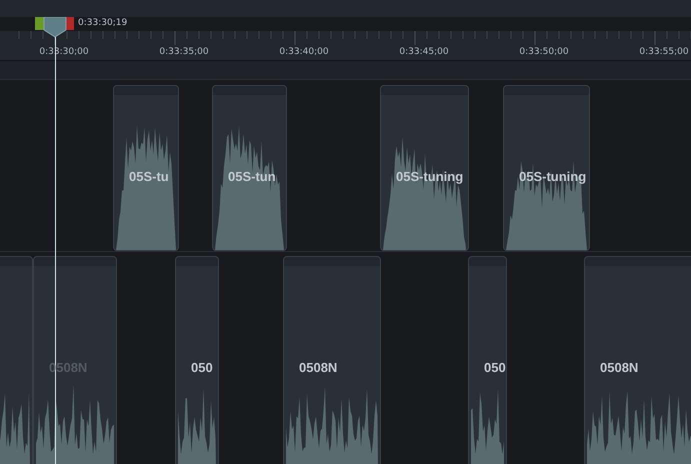  I want to click on ruler-time-label: 0:33:40;00, so click(304, 52).